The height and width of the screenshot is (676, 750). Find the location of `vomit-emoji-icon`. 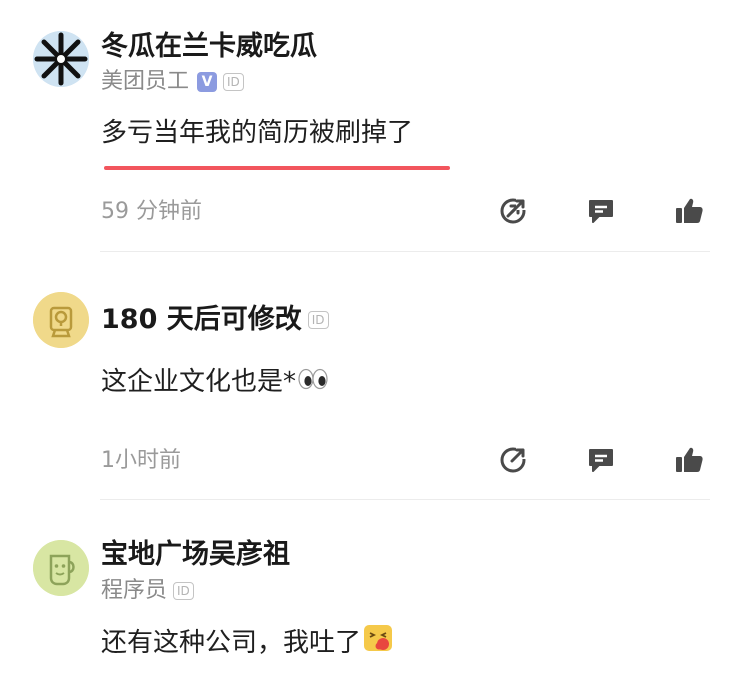

vomit-emoji-icon is located at coordinates (378, 642).